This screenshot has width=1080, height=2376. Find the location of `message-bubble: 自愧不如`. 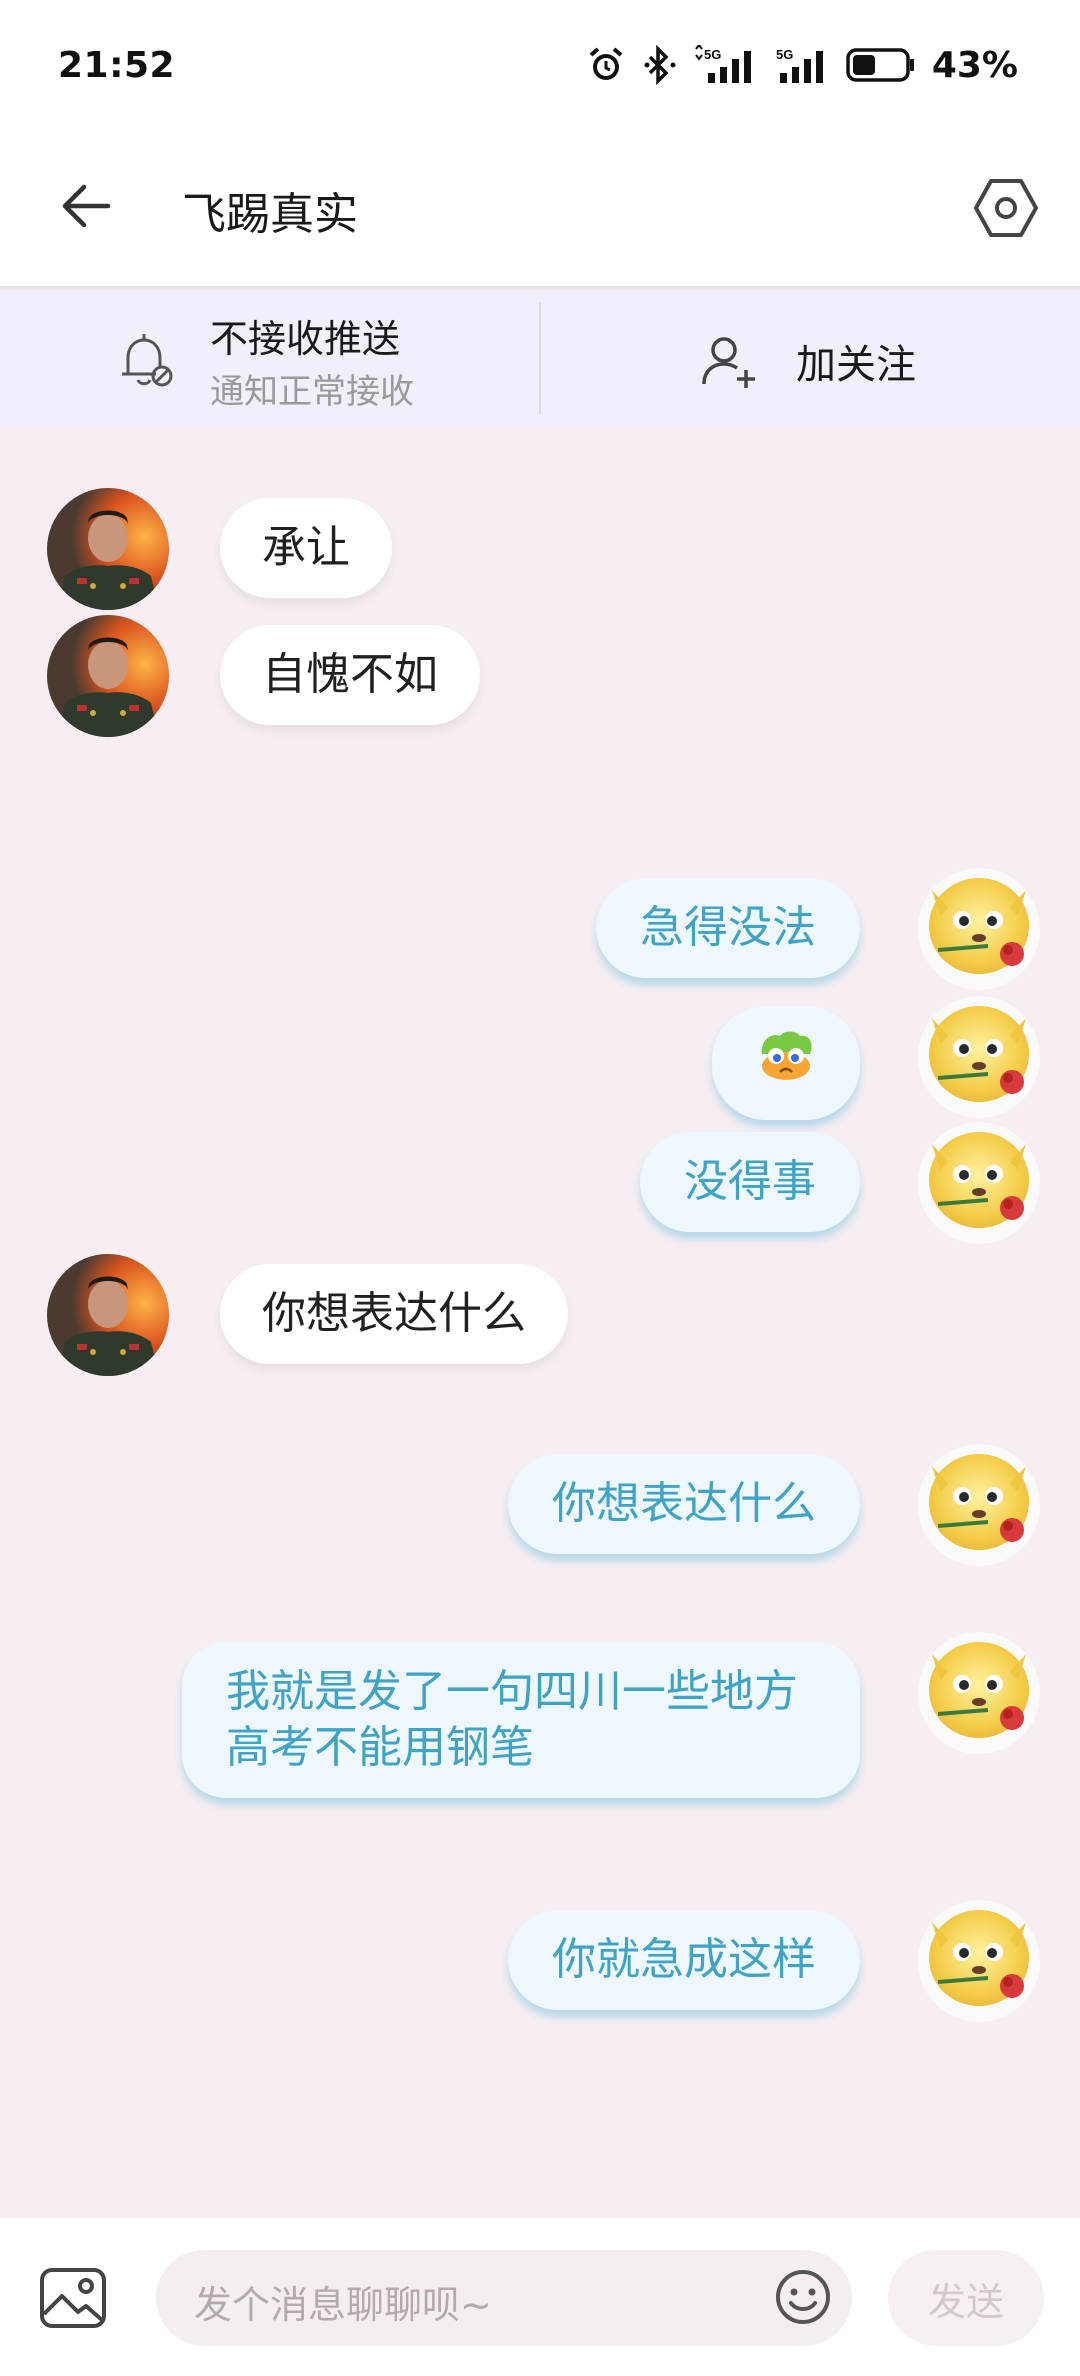

message-bubble: 自愧不如 is located at coordinates (350, 675).